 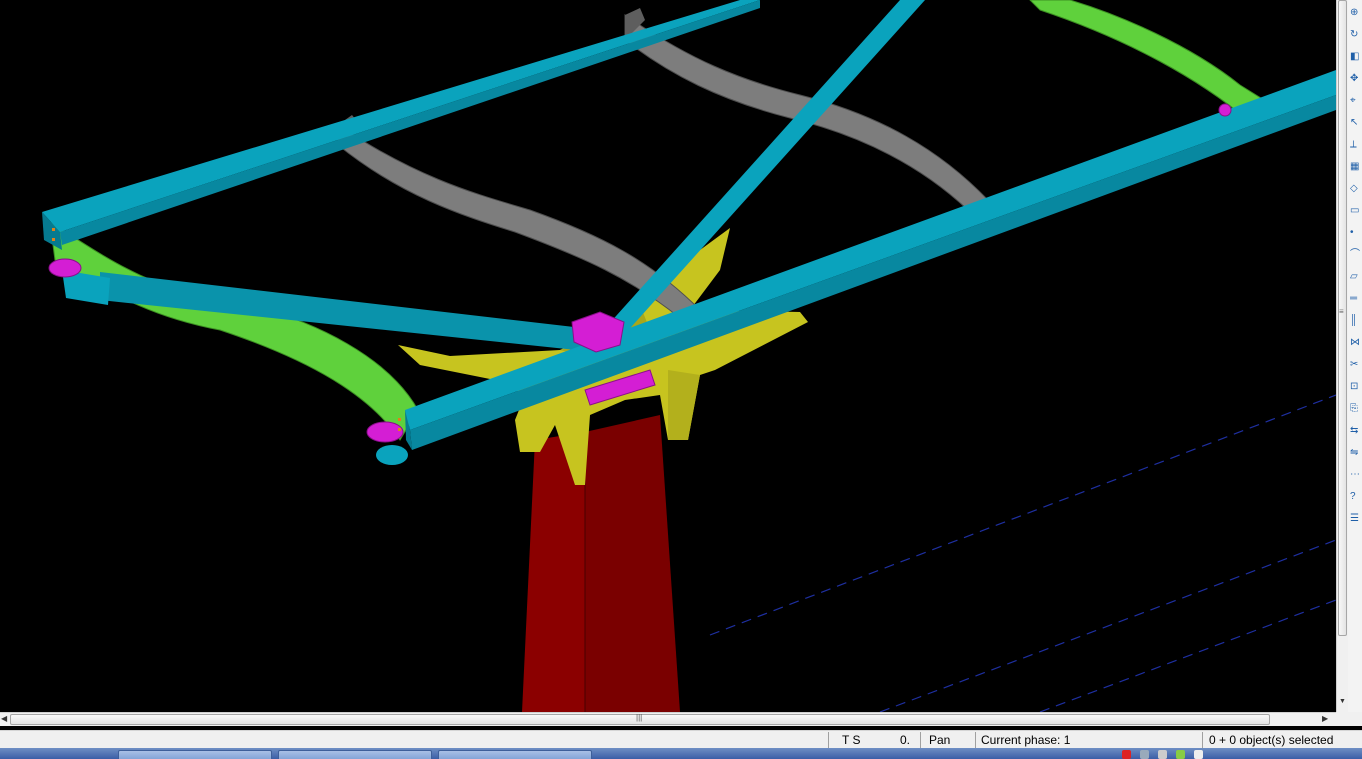 What do you see at coordinates (1356, 255) in the screenshot?
I see `weld-icon: ⌒` at bounding box center [1356, 255].